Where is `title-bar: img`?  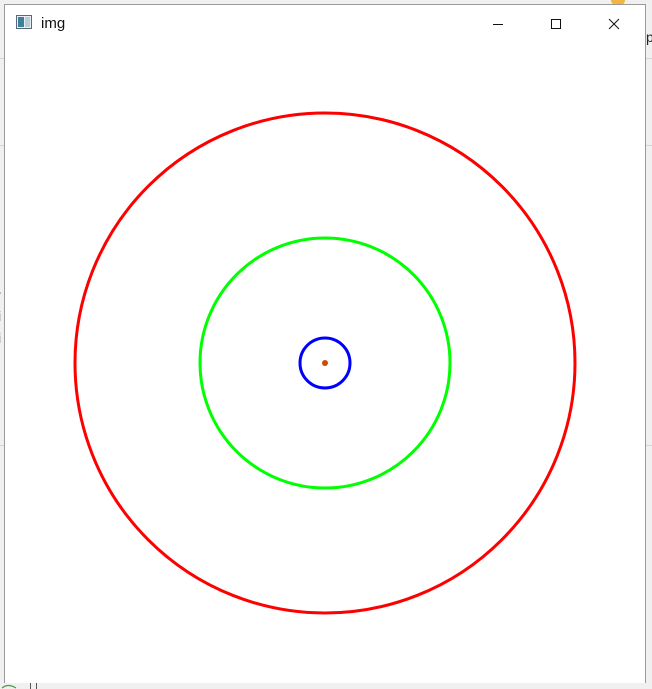 title-bar: img is located at coordinates (325, 24).